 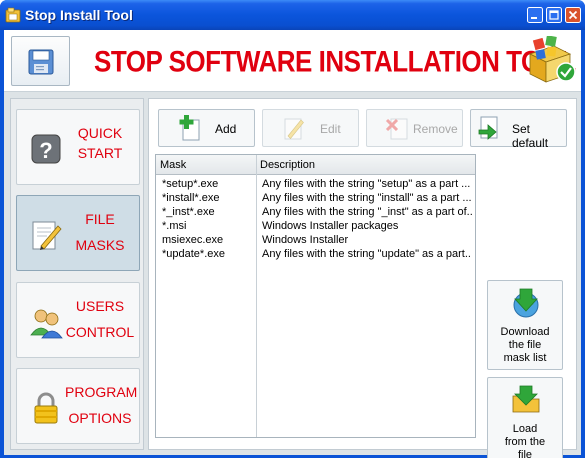 I want to click on sidebar-item-users-control: USERS CONTROL, so click(x=78, y=320).